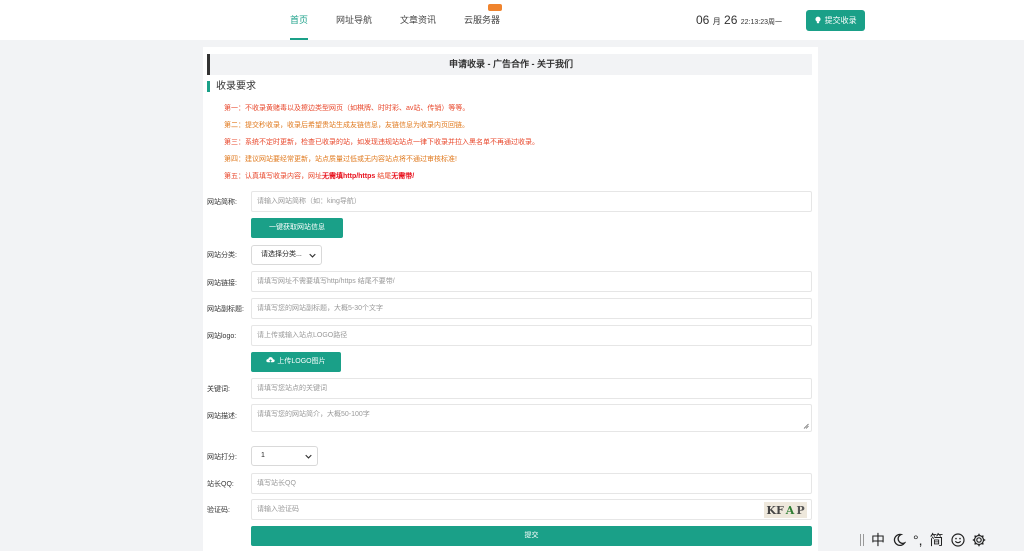 This screenshot has width=1024, height=551. I want to click on ime-drag-handle, so click(862, 540).